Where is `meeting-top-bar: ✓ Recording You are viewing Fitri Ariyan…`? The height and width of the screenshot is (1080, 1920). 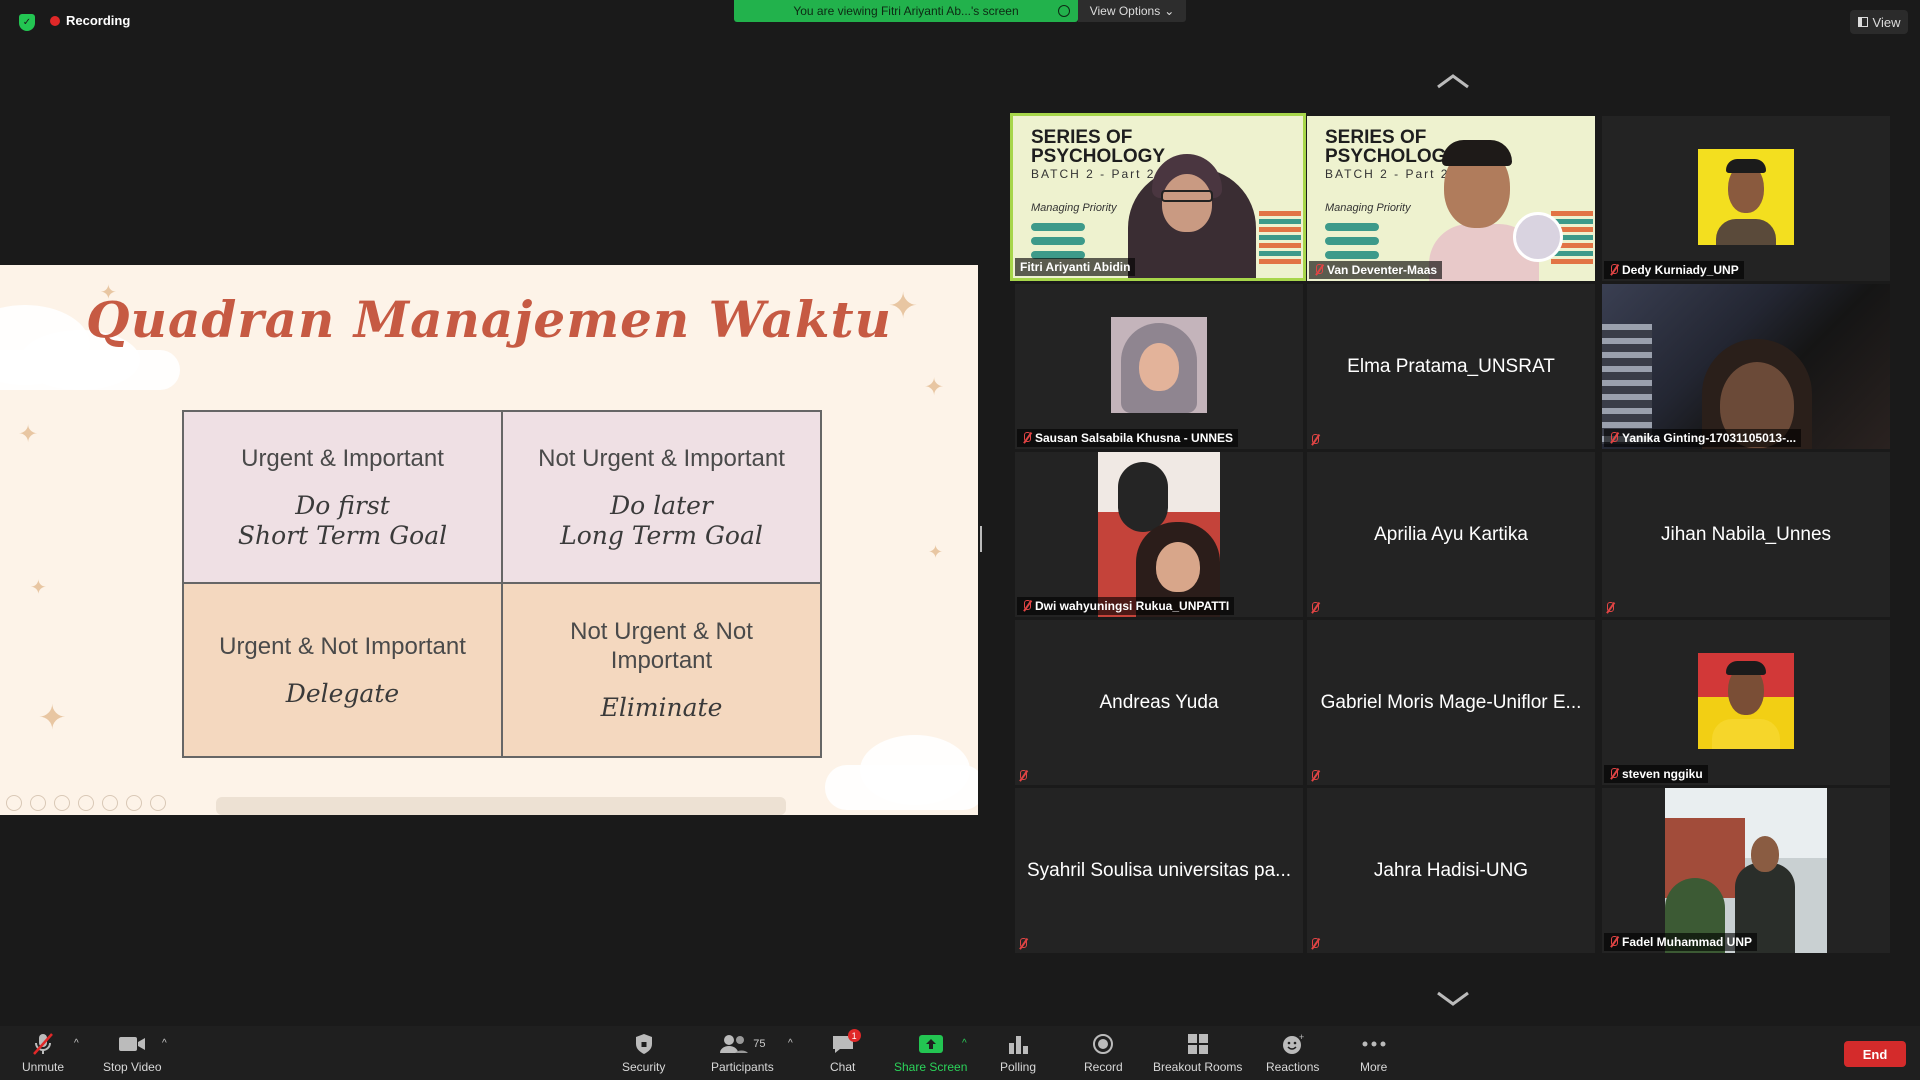 meeting-top-bar: ✓ Recording You are viewing Fitri Ariyan… is located at coordinates (960, 21).